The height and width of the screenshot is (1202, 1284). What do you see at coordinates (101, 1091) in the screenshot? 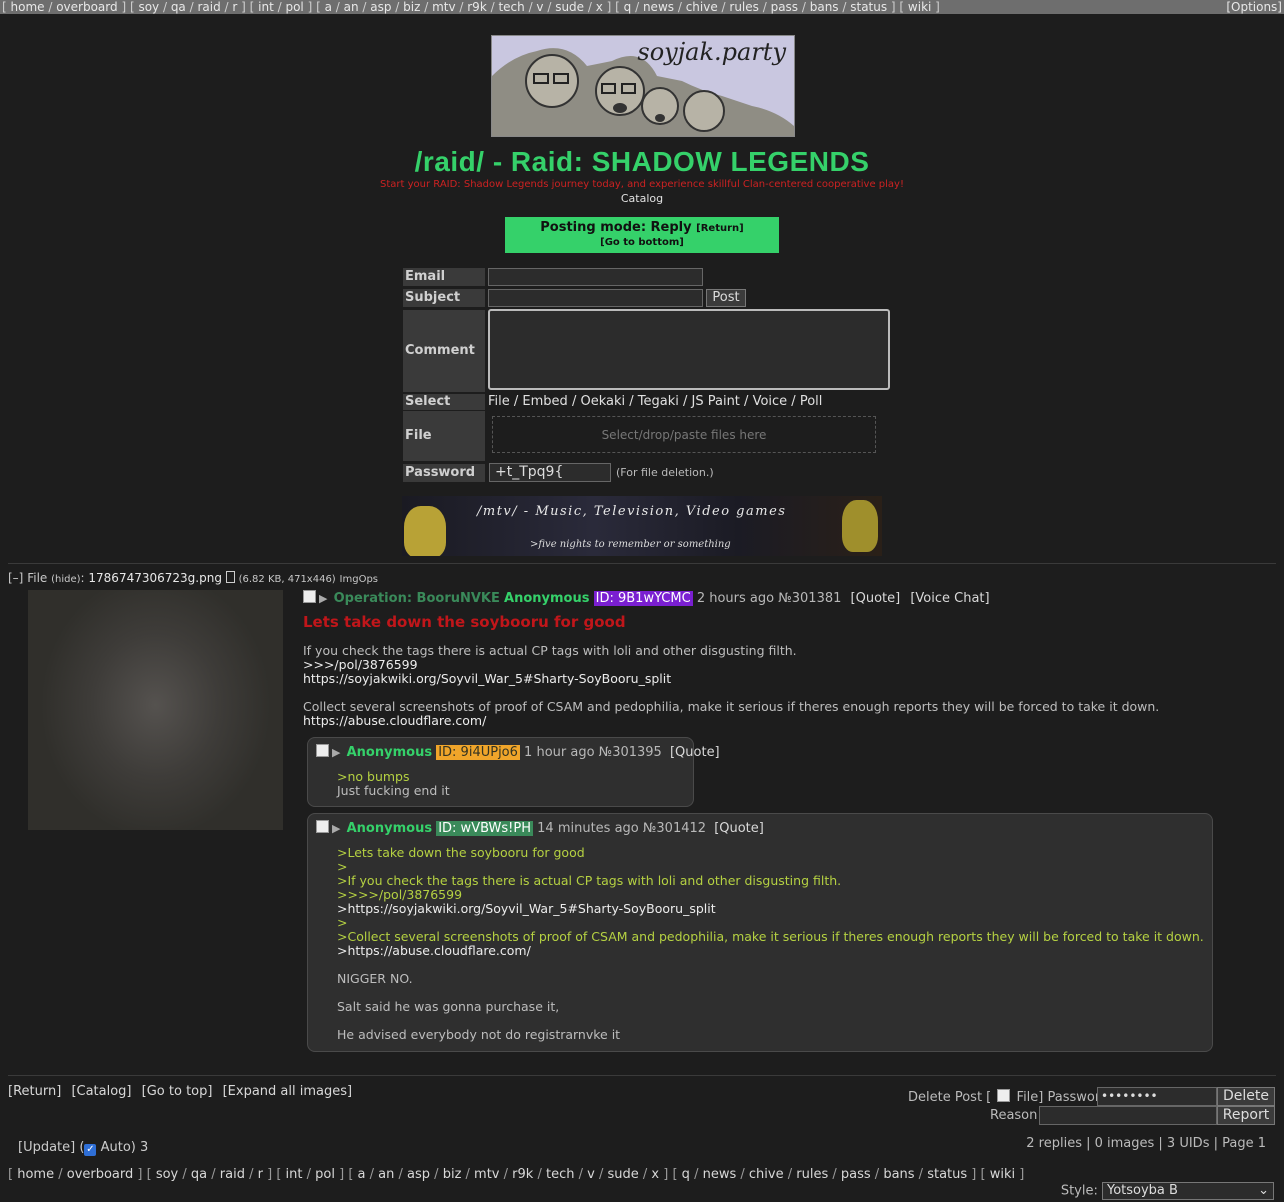
I see `footer-catalog-link: [Catalog]` at bounding box center [101, 1091].